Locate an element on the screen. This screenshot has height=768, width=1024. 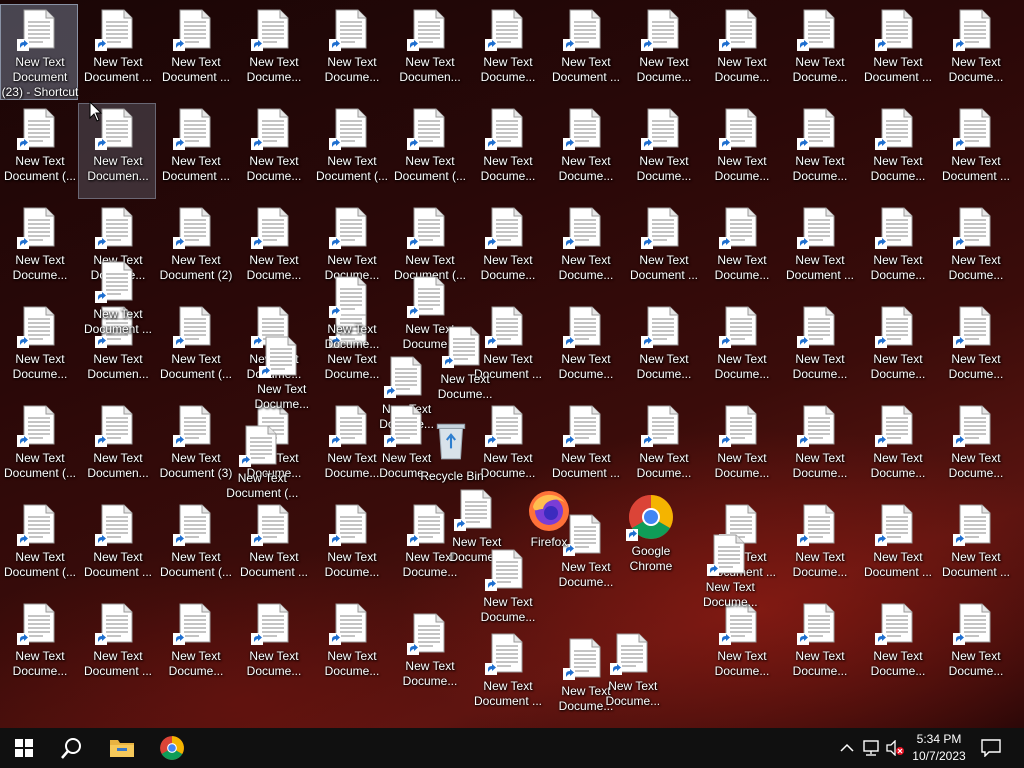
firefox-shortcut: Firefox is located at coordinates (548, 532).